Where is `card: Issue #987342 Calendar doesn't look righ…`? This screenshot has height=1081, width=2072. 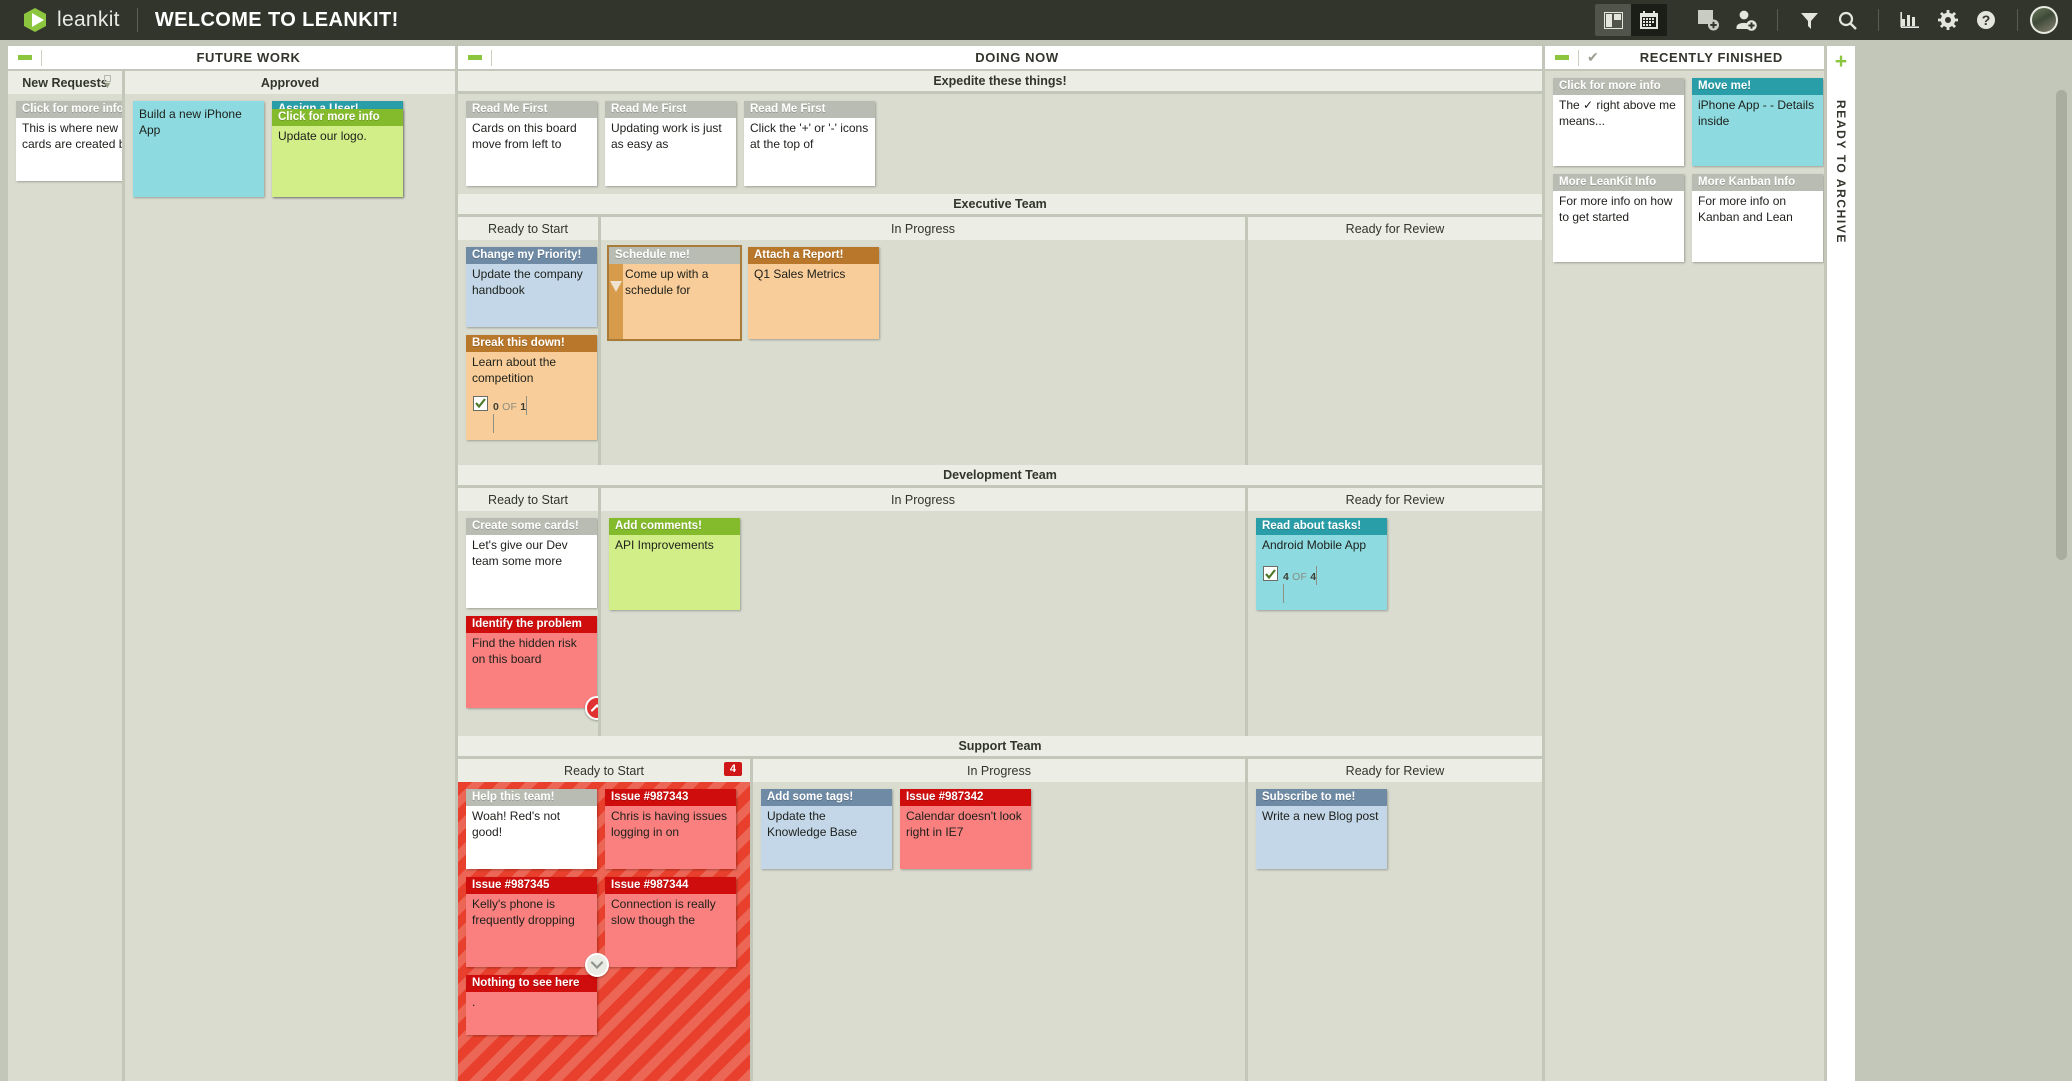
card: Issue #987342 Calendar doesn't look righ… is located at coordinates (965, 829).